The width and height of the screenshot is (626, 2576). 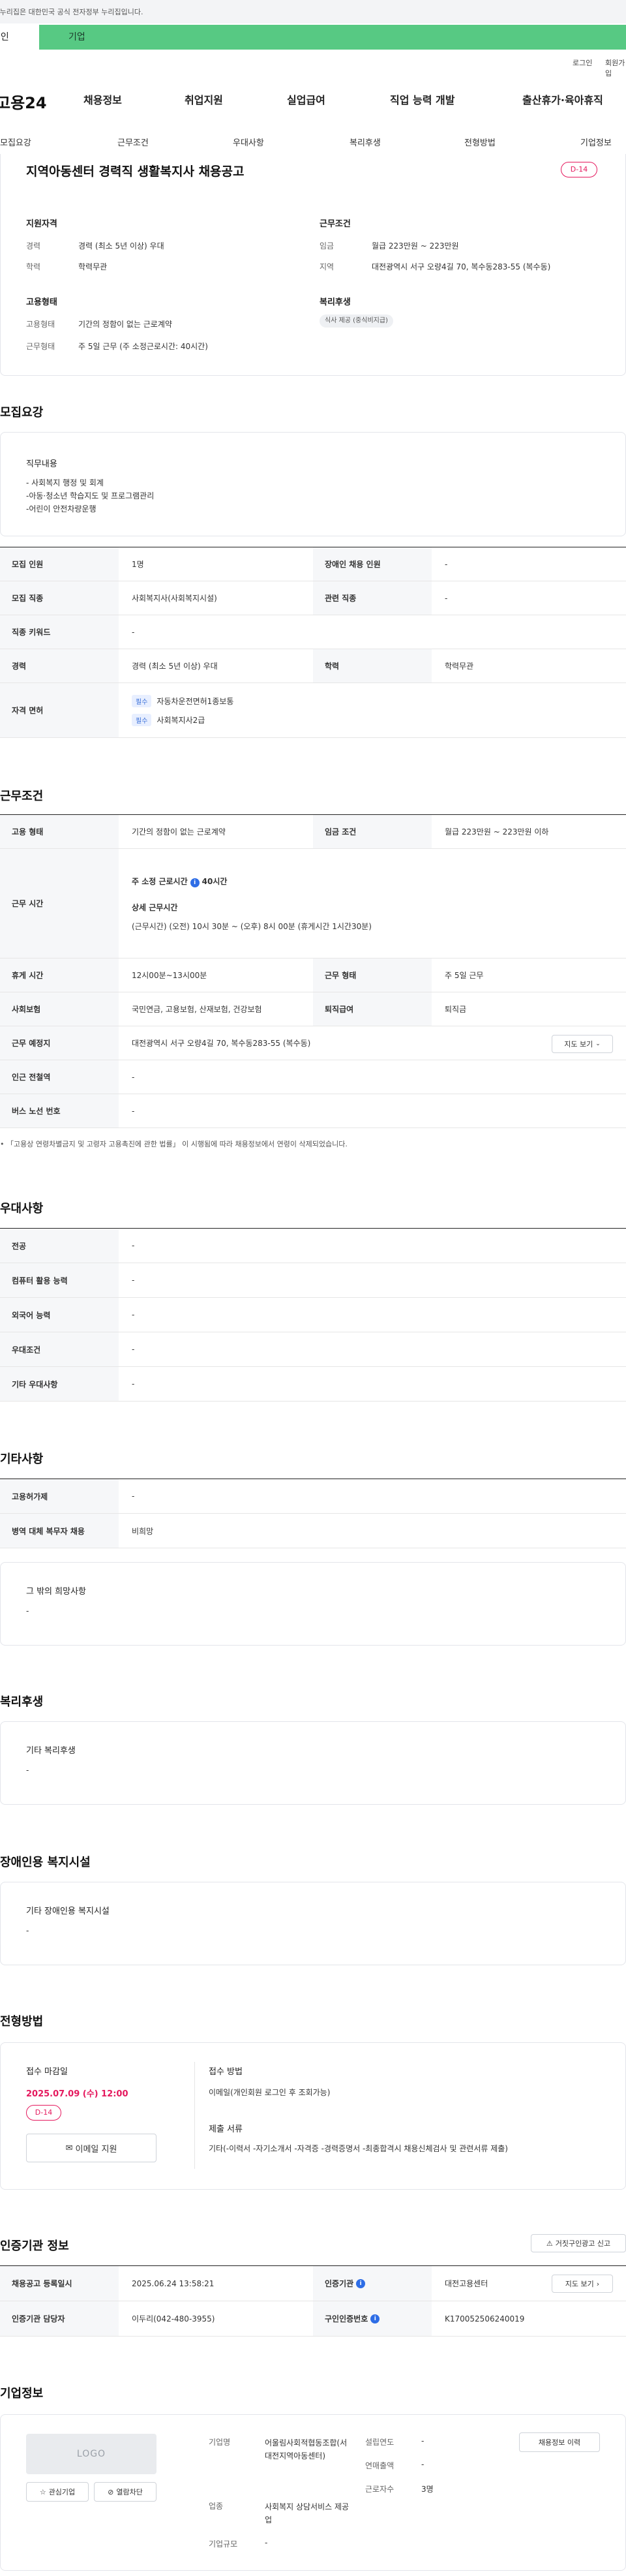 I want to click on subnav-pref: 우대사항, so click(x=248, y=142).